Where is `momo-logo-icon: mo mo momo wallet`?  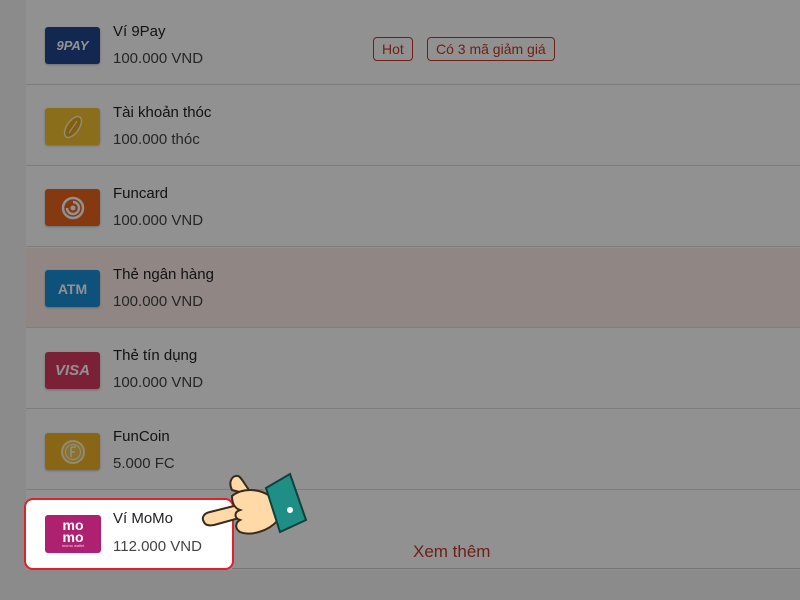 momo-logo-icon: mo mo momo wallet is located at coordinates (73, 534).